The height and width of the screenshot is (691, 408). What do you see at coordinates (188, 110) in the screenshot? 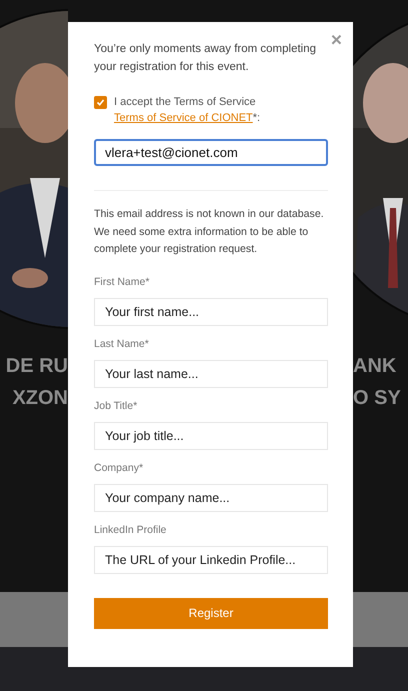
I see `terms-text: I accept the Terms of Service Terms of Service of CIONET*:` at bounding box center [188, 110].